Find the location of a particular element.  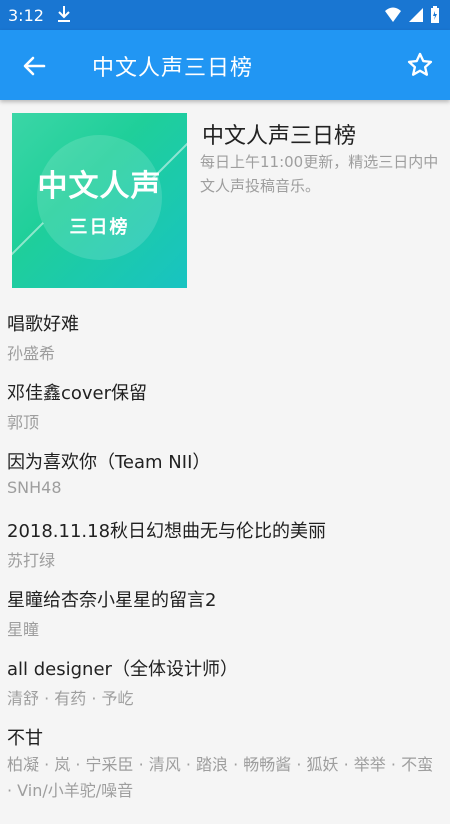

song-title: 唱歌好难 is located at coordinates (43, 324).